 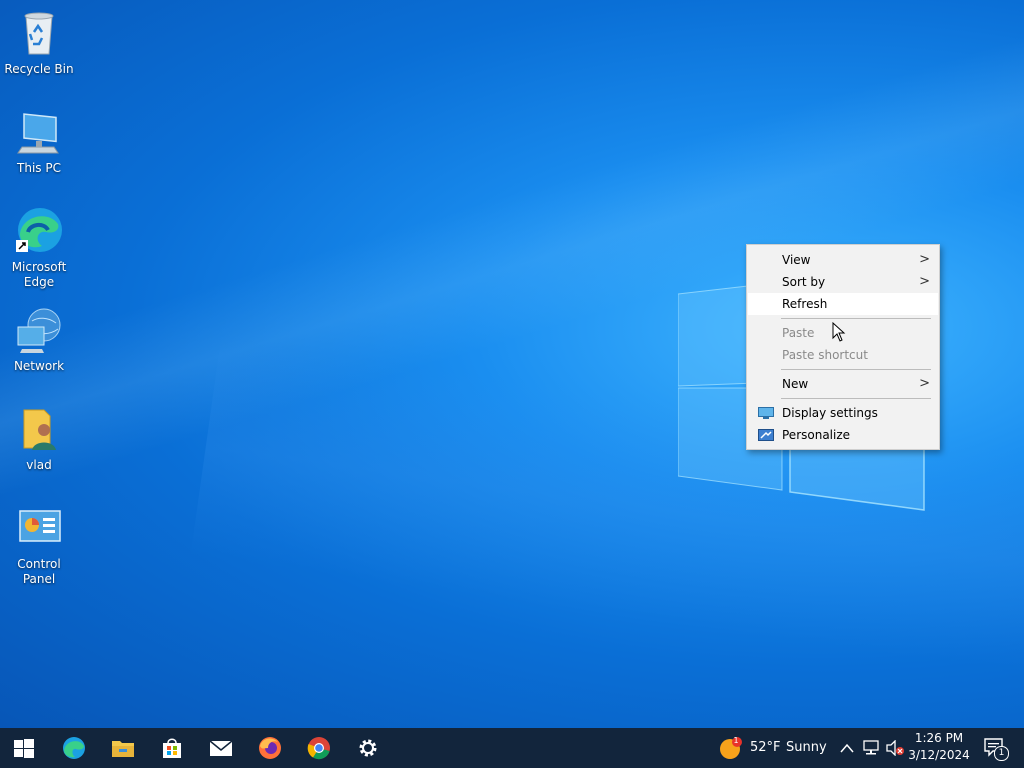 I want to click on taskbar-app-file-explorer, so click(x=123, y=748).